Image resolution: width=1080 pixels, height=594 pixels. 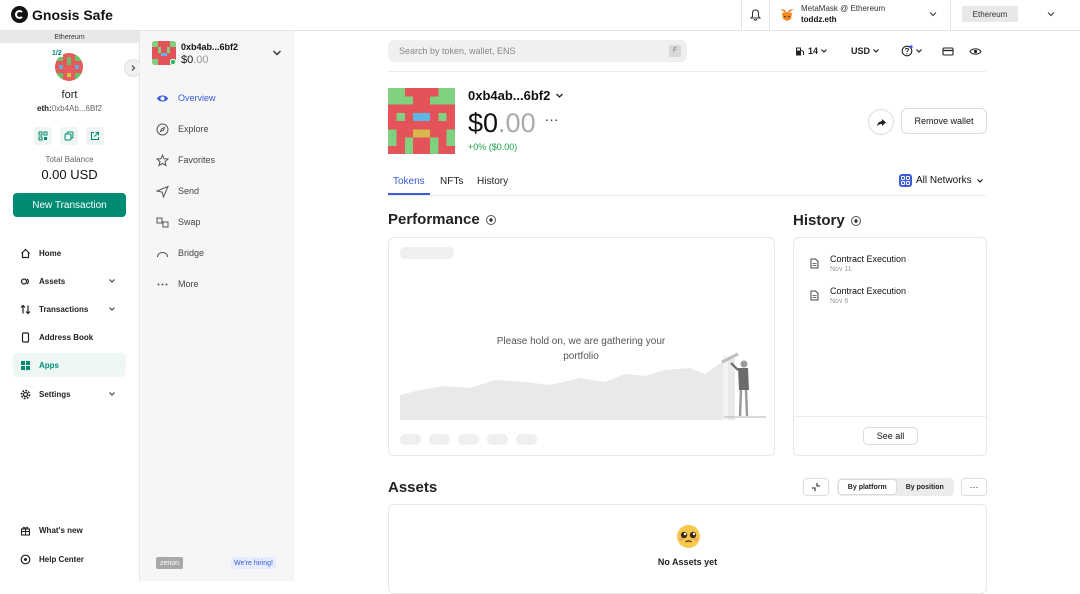 I want to click on performance-title: Performance, so click(x=434, y=219).